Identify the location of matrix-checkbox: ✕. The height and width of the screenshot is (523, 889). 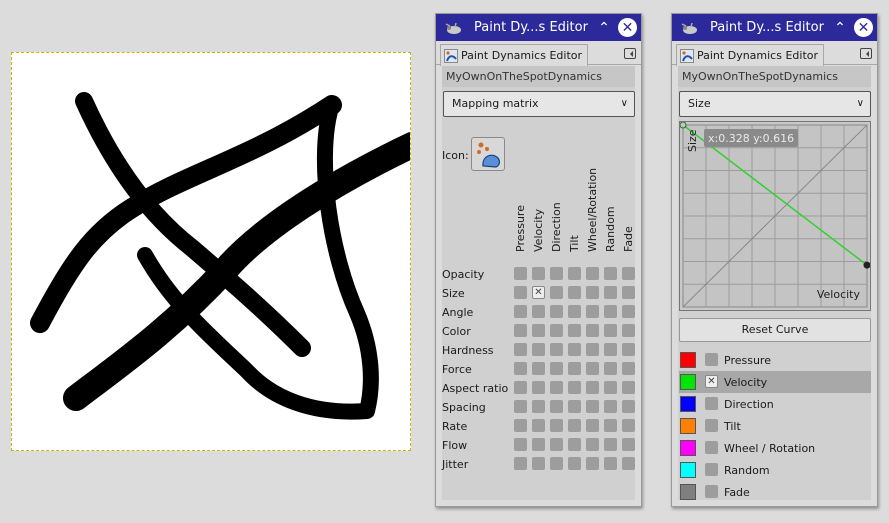
(538, 292).